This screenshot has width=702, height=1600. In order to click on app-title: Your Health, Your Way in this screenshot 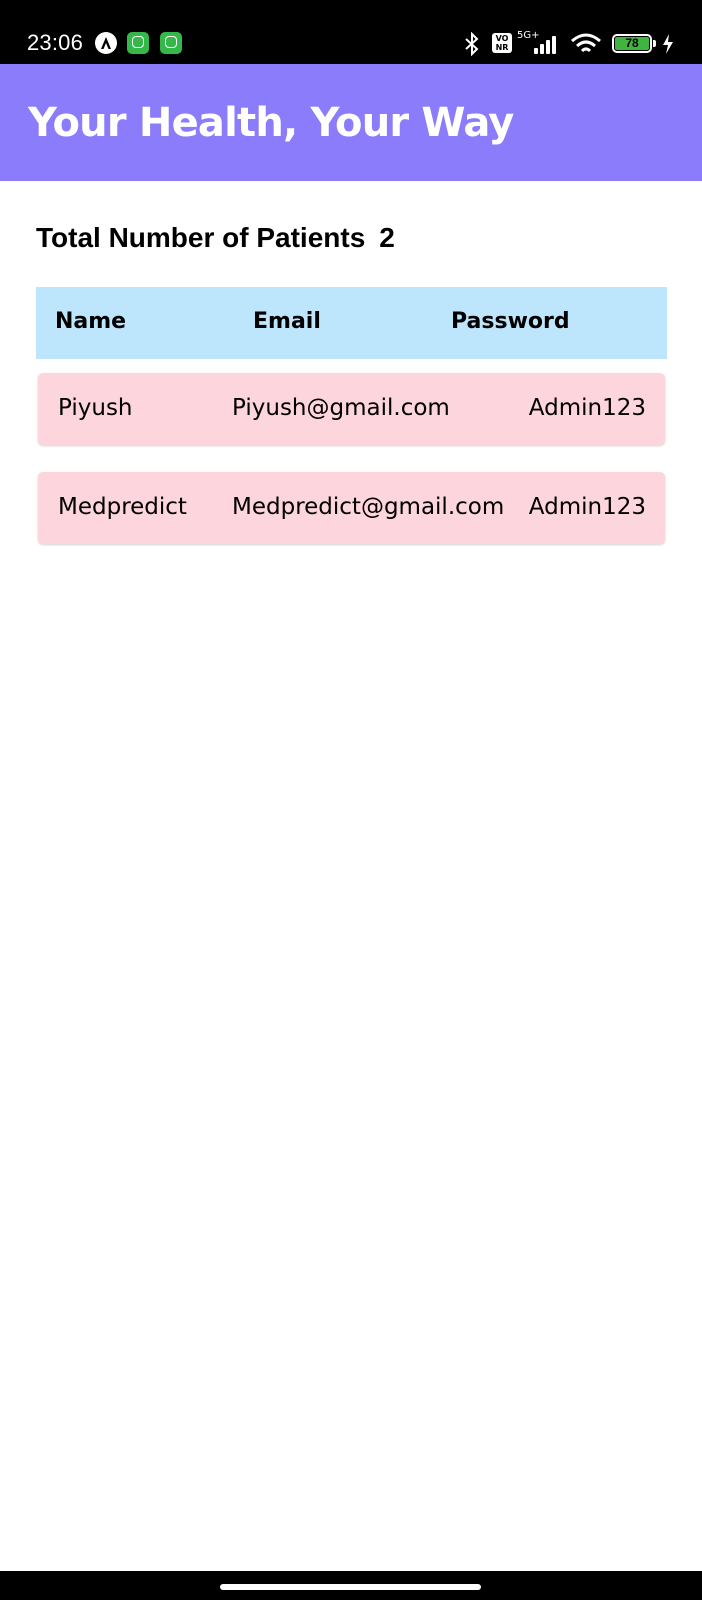, I will do `click(271, 123)`.